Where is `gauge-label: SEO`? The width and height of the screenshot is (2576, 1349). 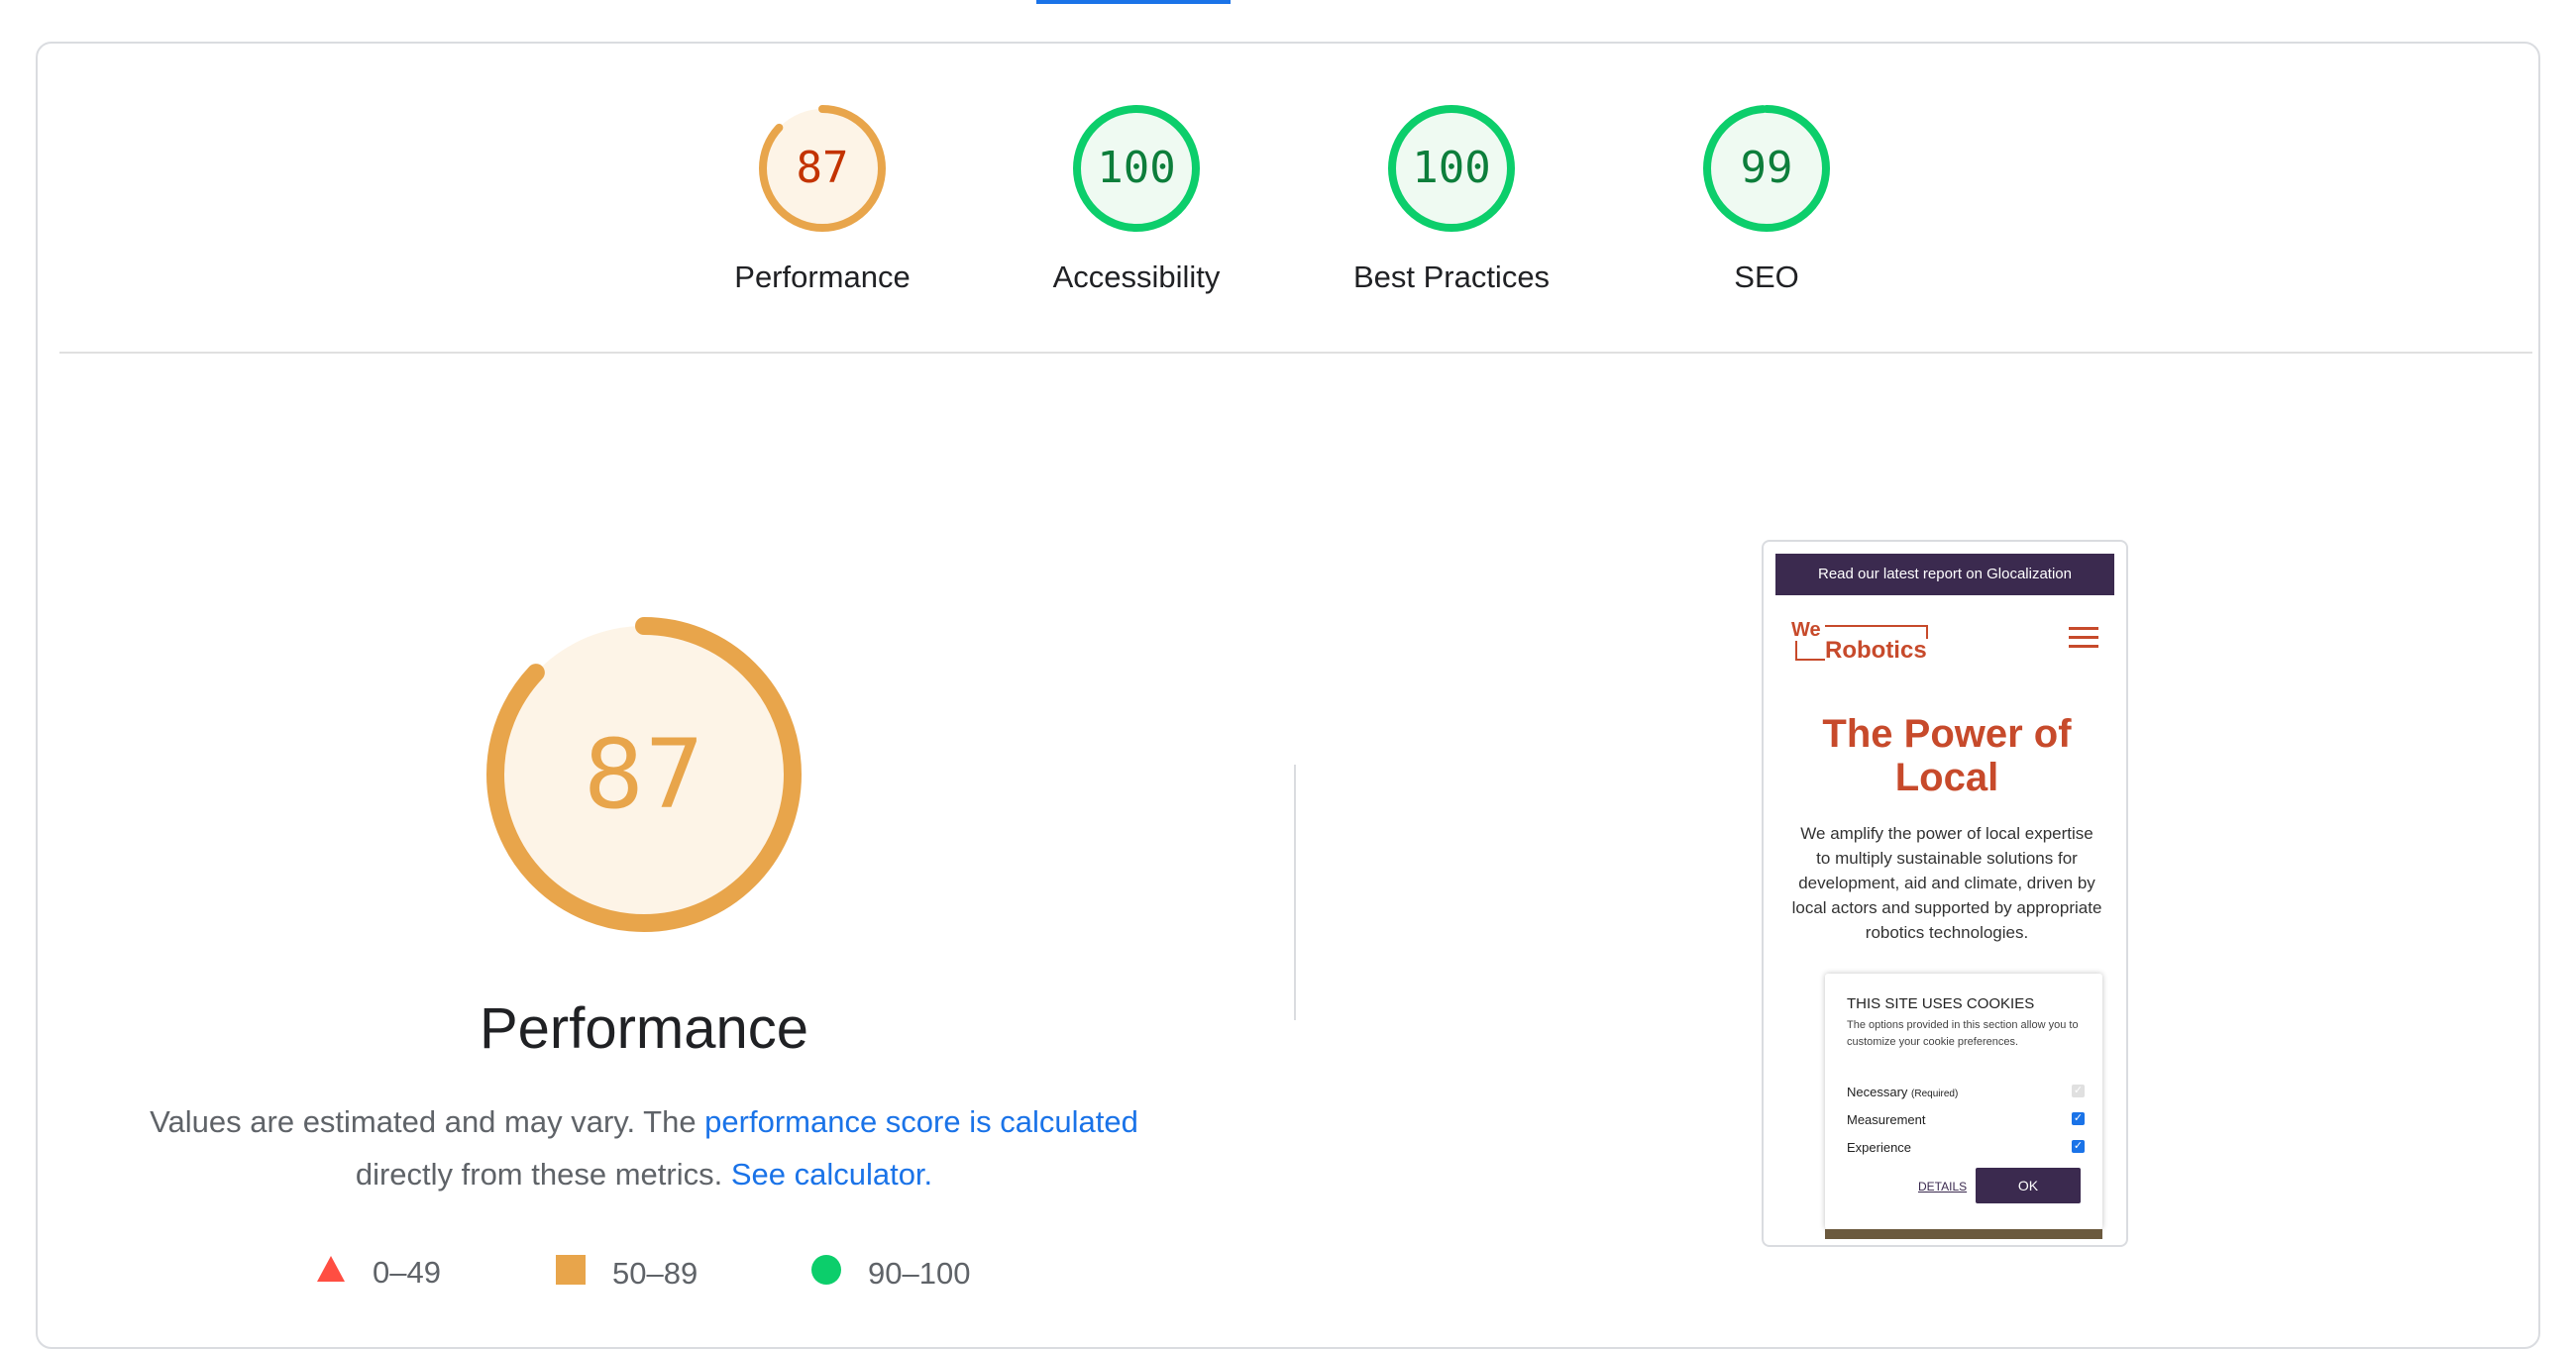 gauge-label: SEO is located at coordinates (1766, 276).